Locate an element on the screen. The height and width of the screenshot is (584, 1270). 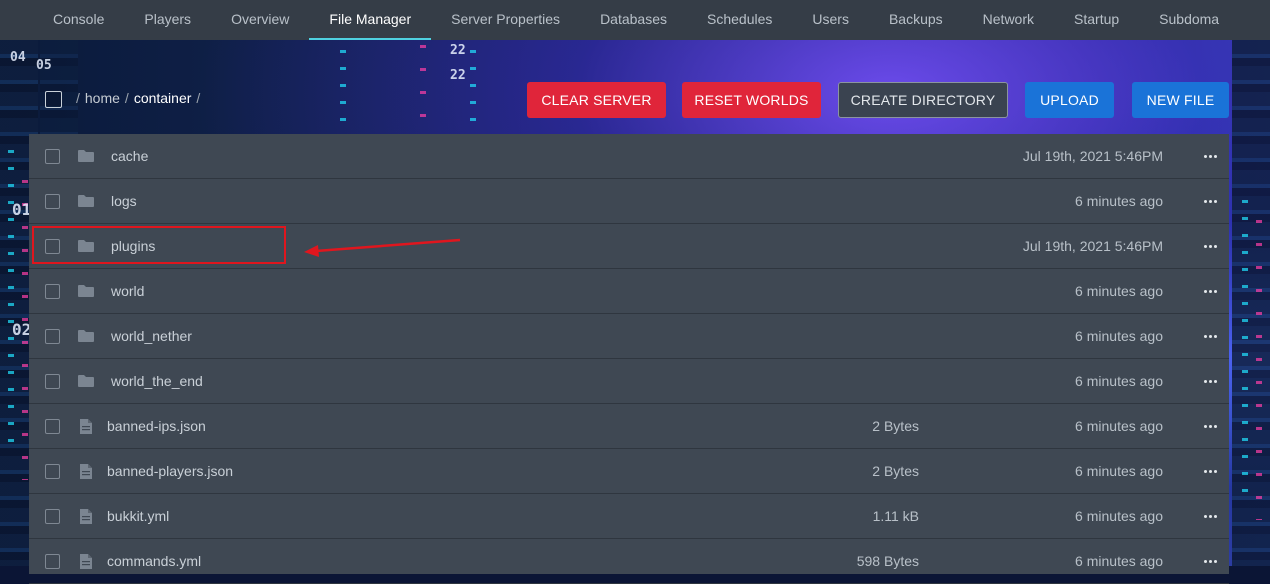
select-all-checkbox is located at coordinates (53, 99).